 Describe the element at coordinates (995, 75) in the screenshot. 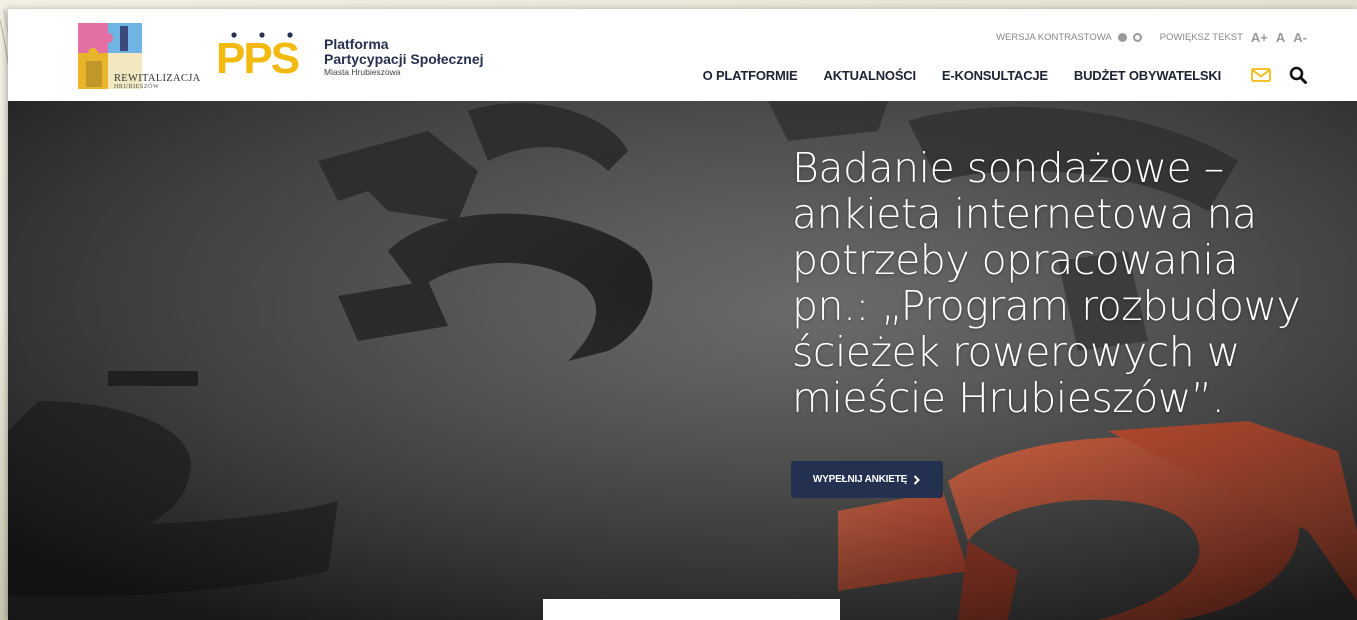

I see `nav-item-e-konsultacje: E-KONSULTACJE` at that location.